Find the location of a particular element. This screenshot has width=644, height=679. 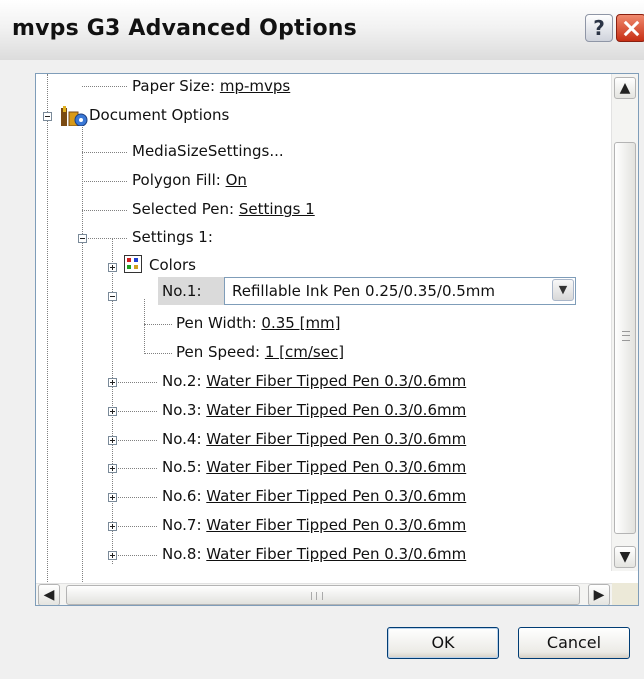

pen-item-no3: No.3: Water Fiber Tipped Pen 0.3/0.6mm is located at coordinates (314, 410).